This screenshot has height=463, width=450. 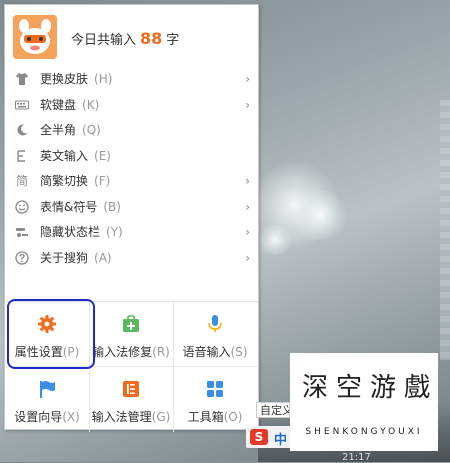 I want to click on menu-item-skin: 更换皮肤 (H) ›, so click(x=131, y=80).